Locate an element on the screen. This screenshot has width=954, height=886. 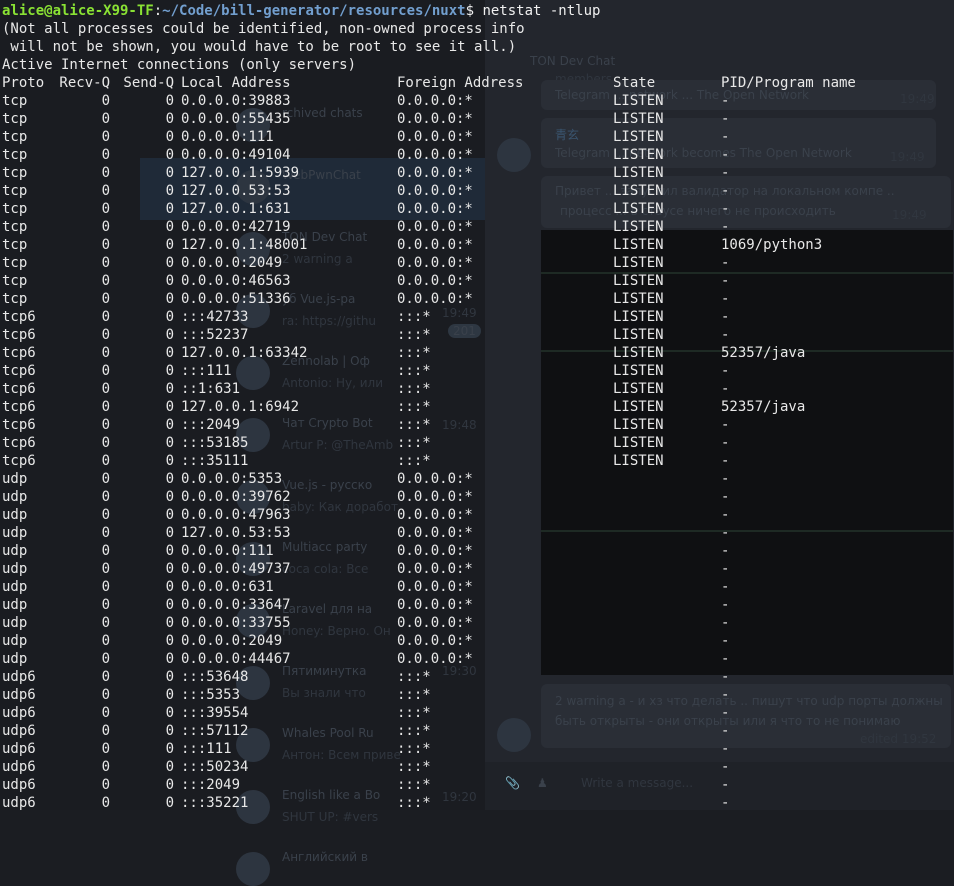
local-address-cell: 127.0.0.1:631 is located at coordinates (236, 209).